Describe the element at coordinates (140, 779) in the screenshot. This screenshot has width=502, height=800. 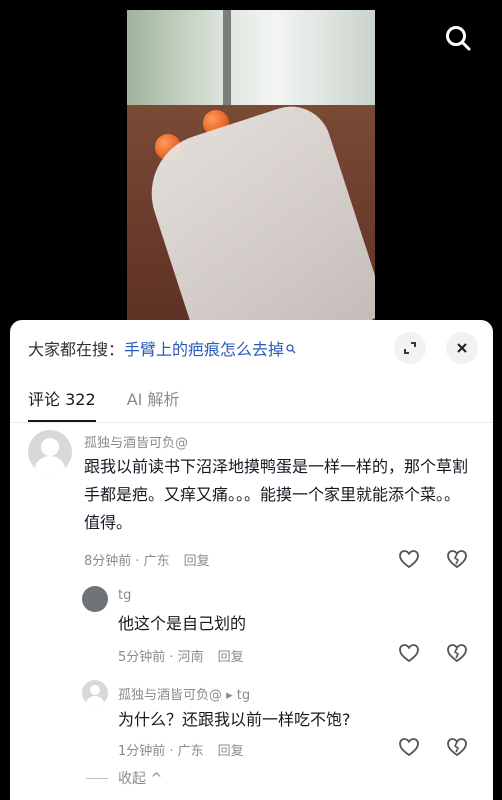
I see `collapse-label: 收起 ^` at that location.